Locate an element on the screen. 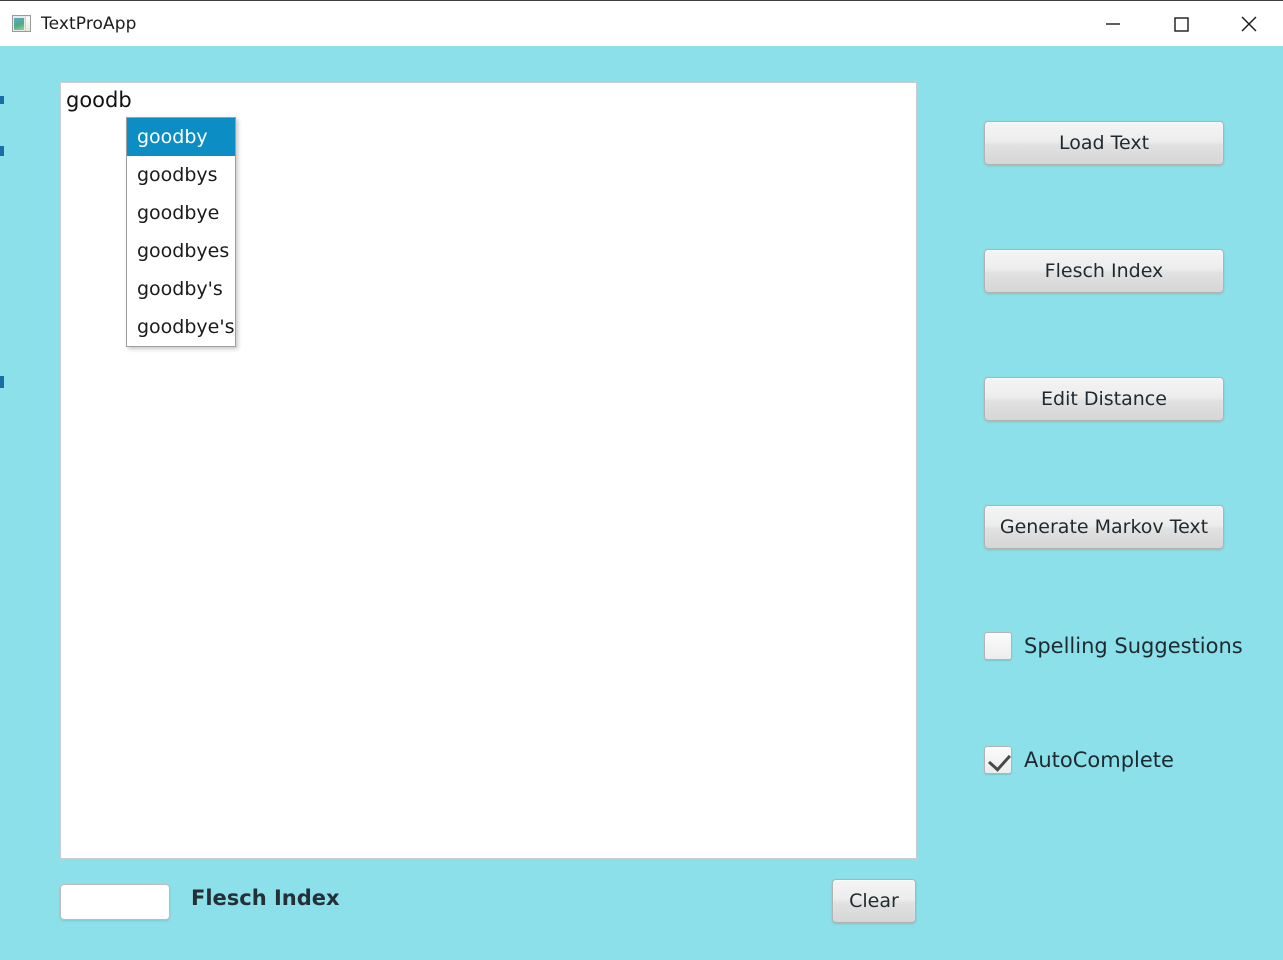  title-bar: TextProApp is located at coordinates (641, 23).